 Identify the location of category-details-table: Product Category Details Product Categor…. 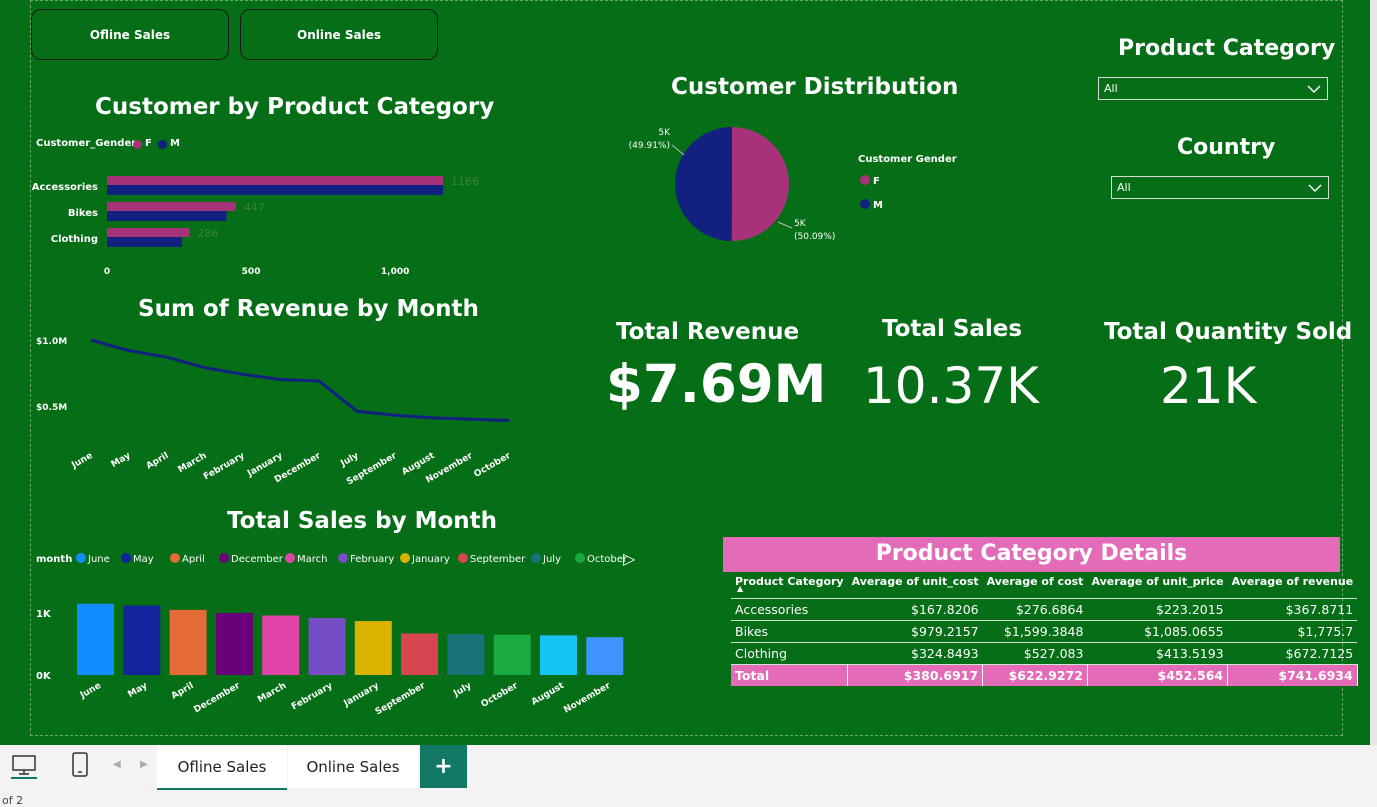
(1040, 612).